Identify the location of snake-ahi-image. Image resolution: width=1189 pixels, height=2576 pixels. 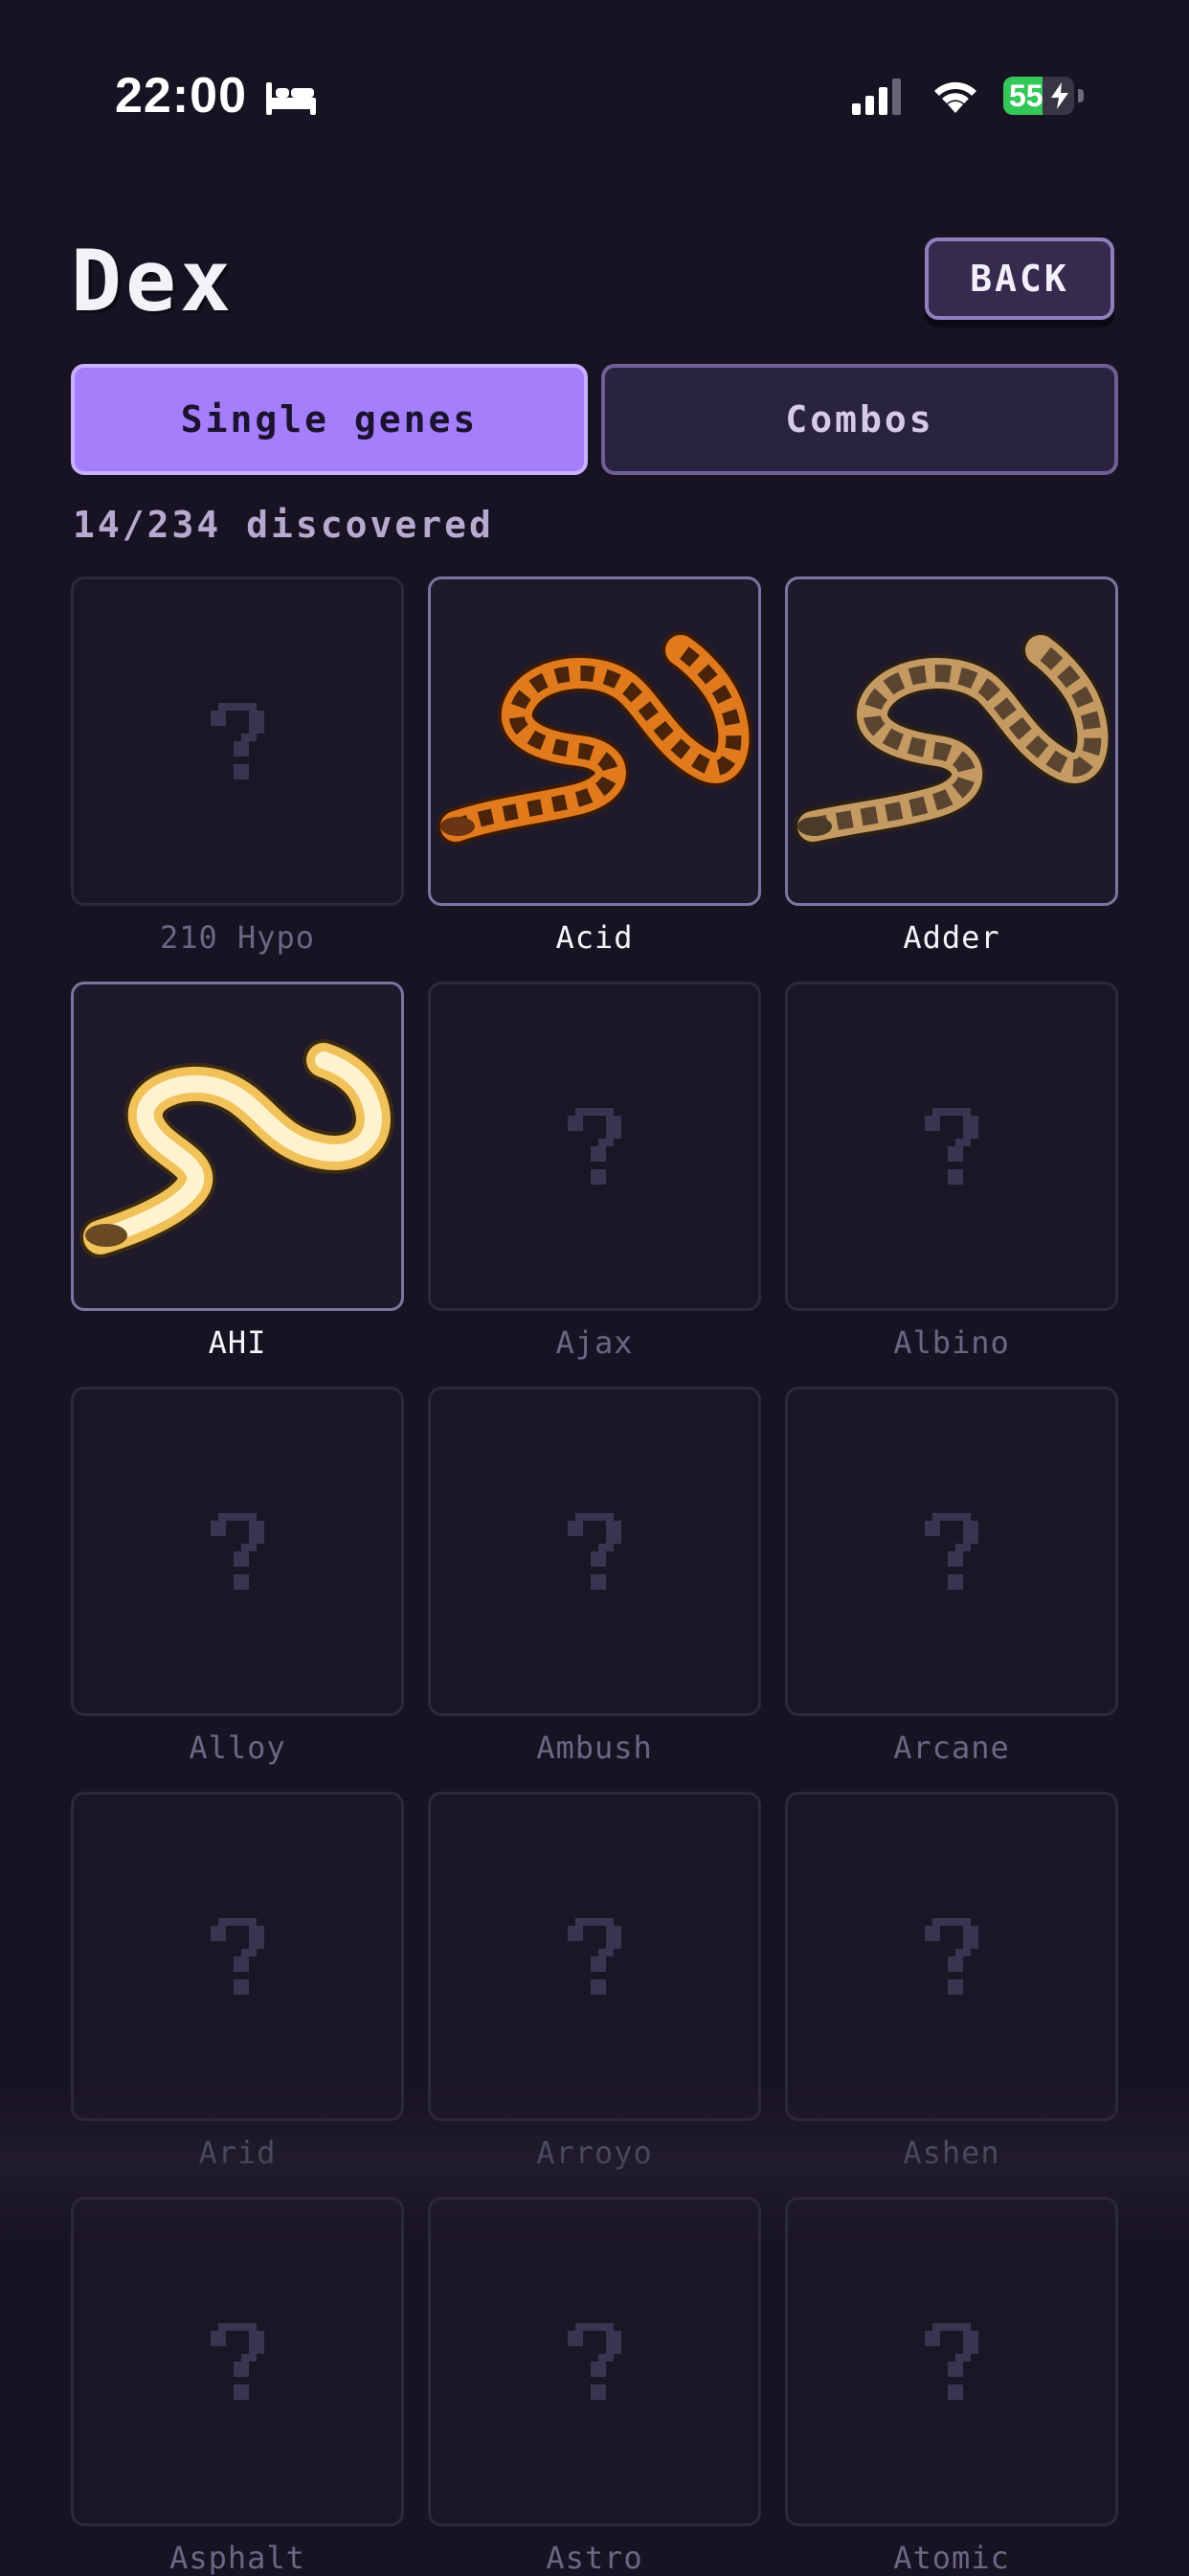
(236, 1148).